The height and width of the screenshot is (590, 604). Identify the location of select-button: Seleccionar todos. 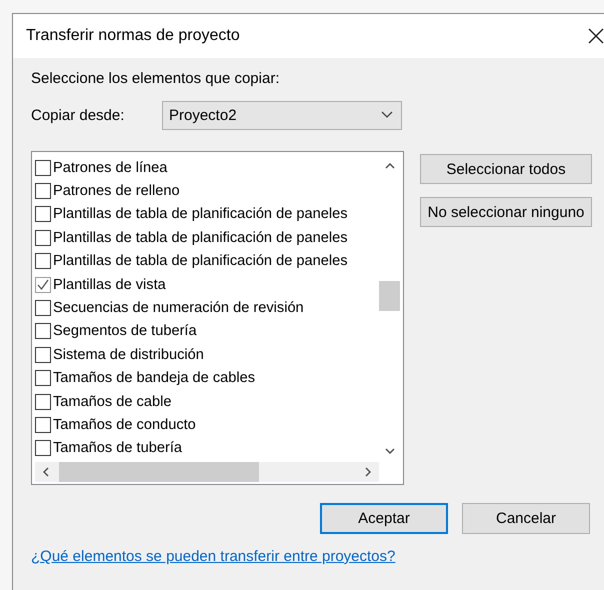
(506, 169).